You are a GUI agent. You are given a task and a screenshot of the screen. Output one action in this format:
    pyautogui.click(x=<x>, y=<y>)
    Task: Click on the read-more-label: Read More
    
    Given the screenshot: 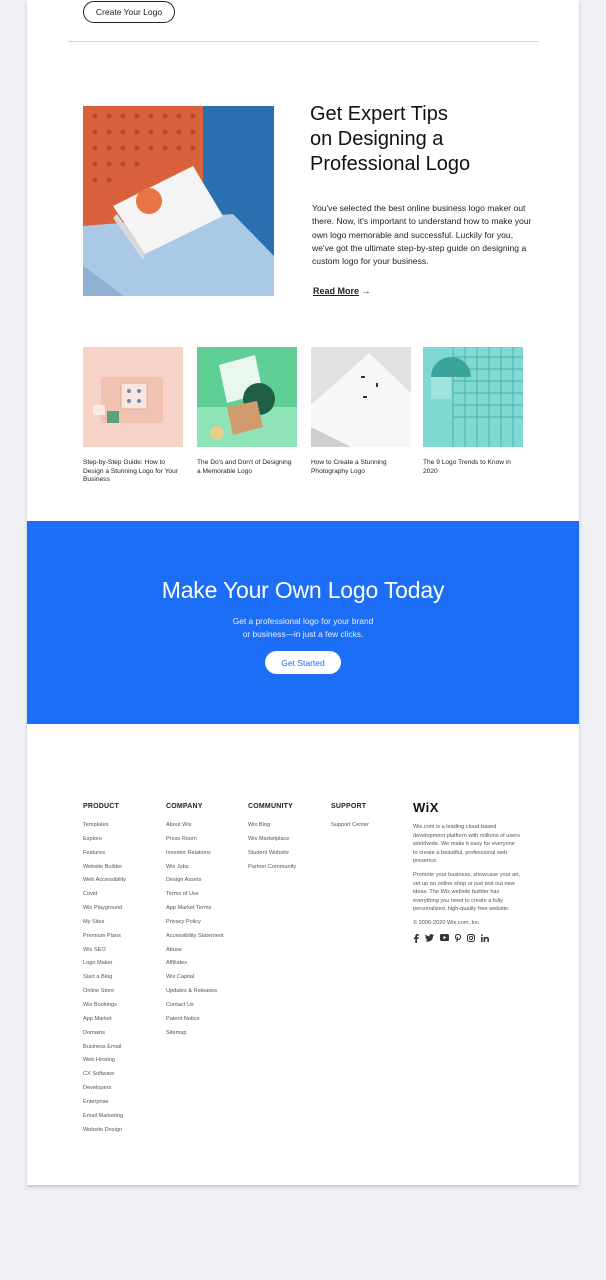 What is the action you would take?
    pyautogui.click(x=336, y=291)
    